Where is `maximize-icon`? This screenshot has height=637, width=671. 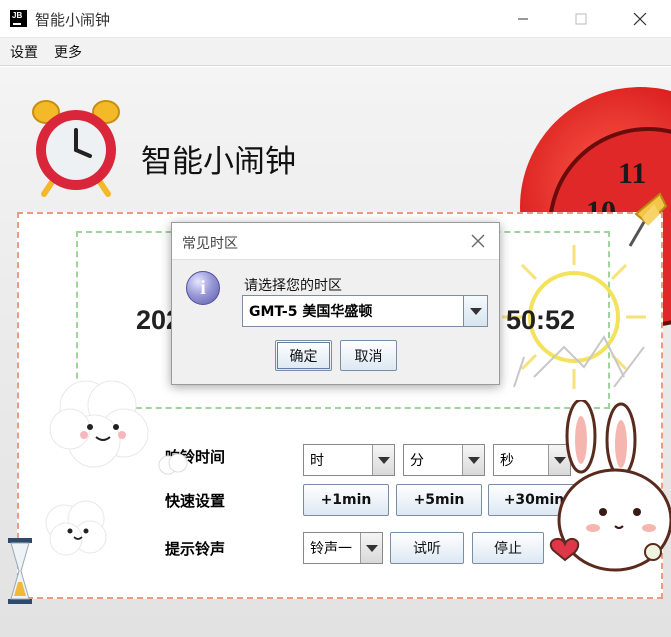
maximize-icon is located at coordinates (581, 19).